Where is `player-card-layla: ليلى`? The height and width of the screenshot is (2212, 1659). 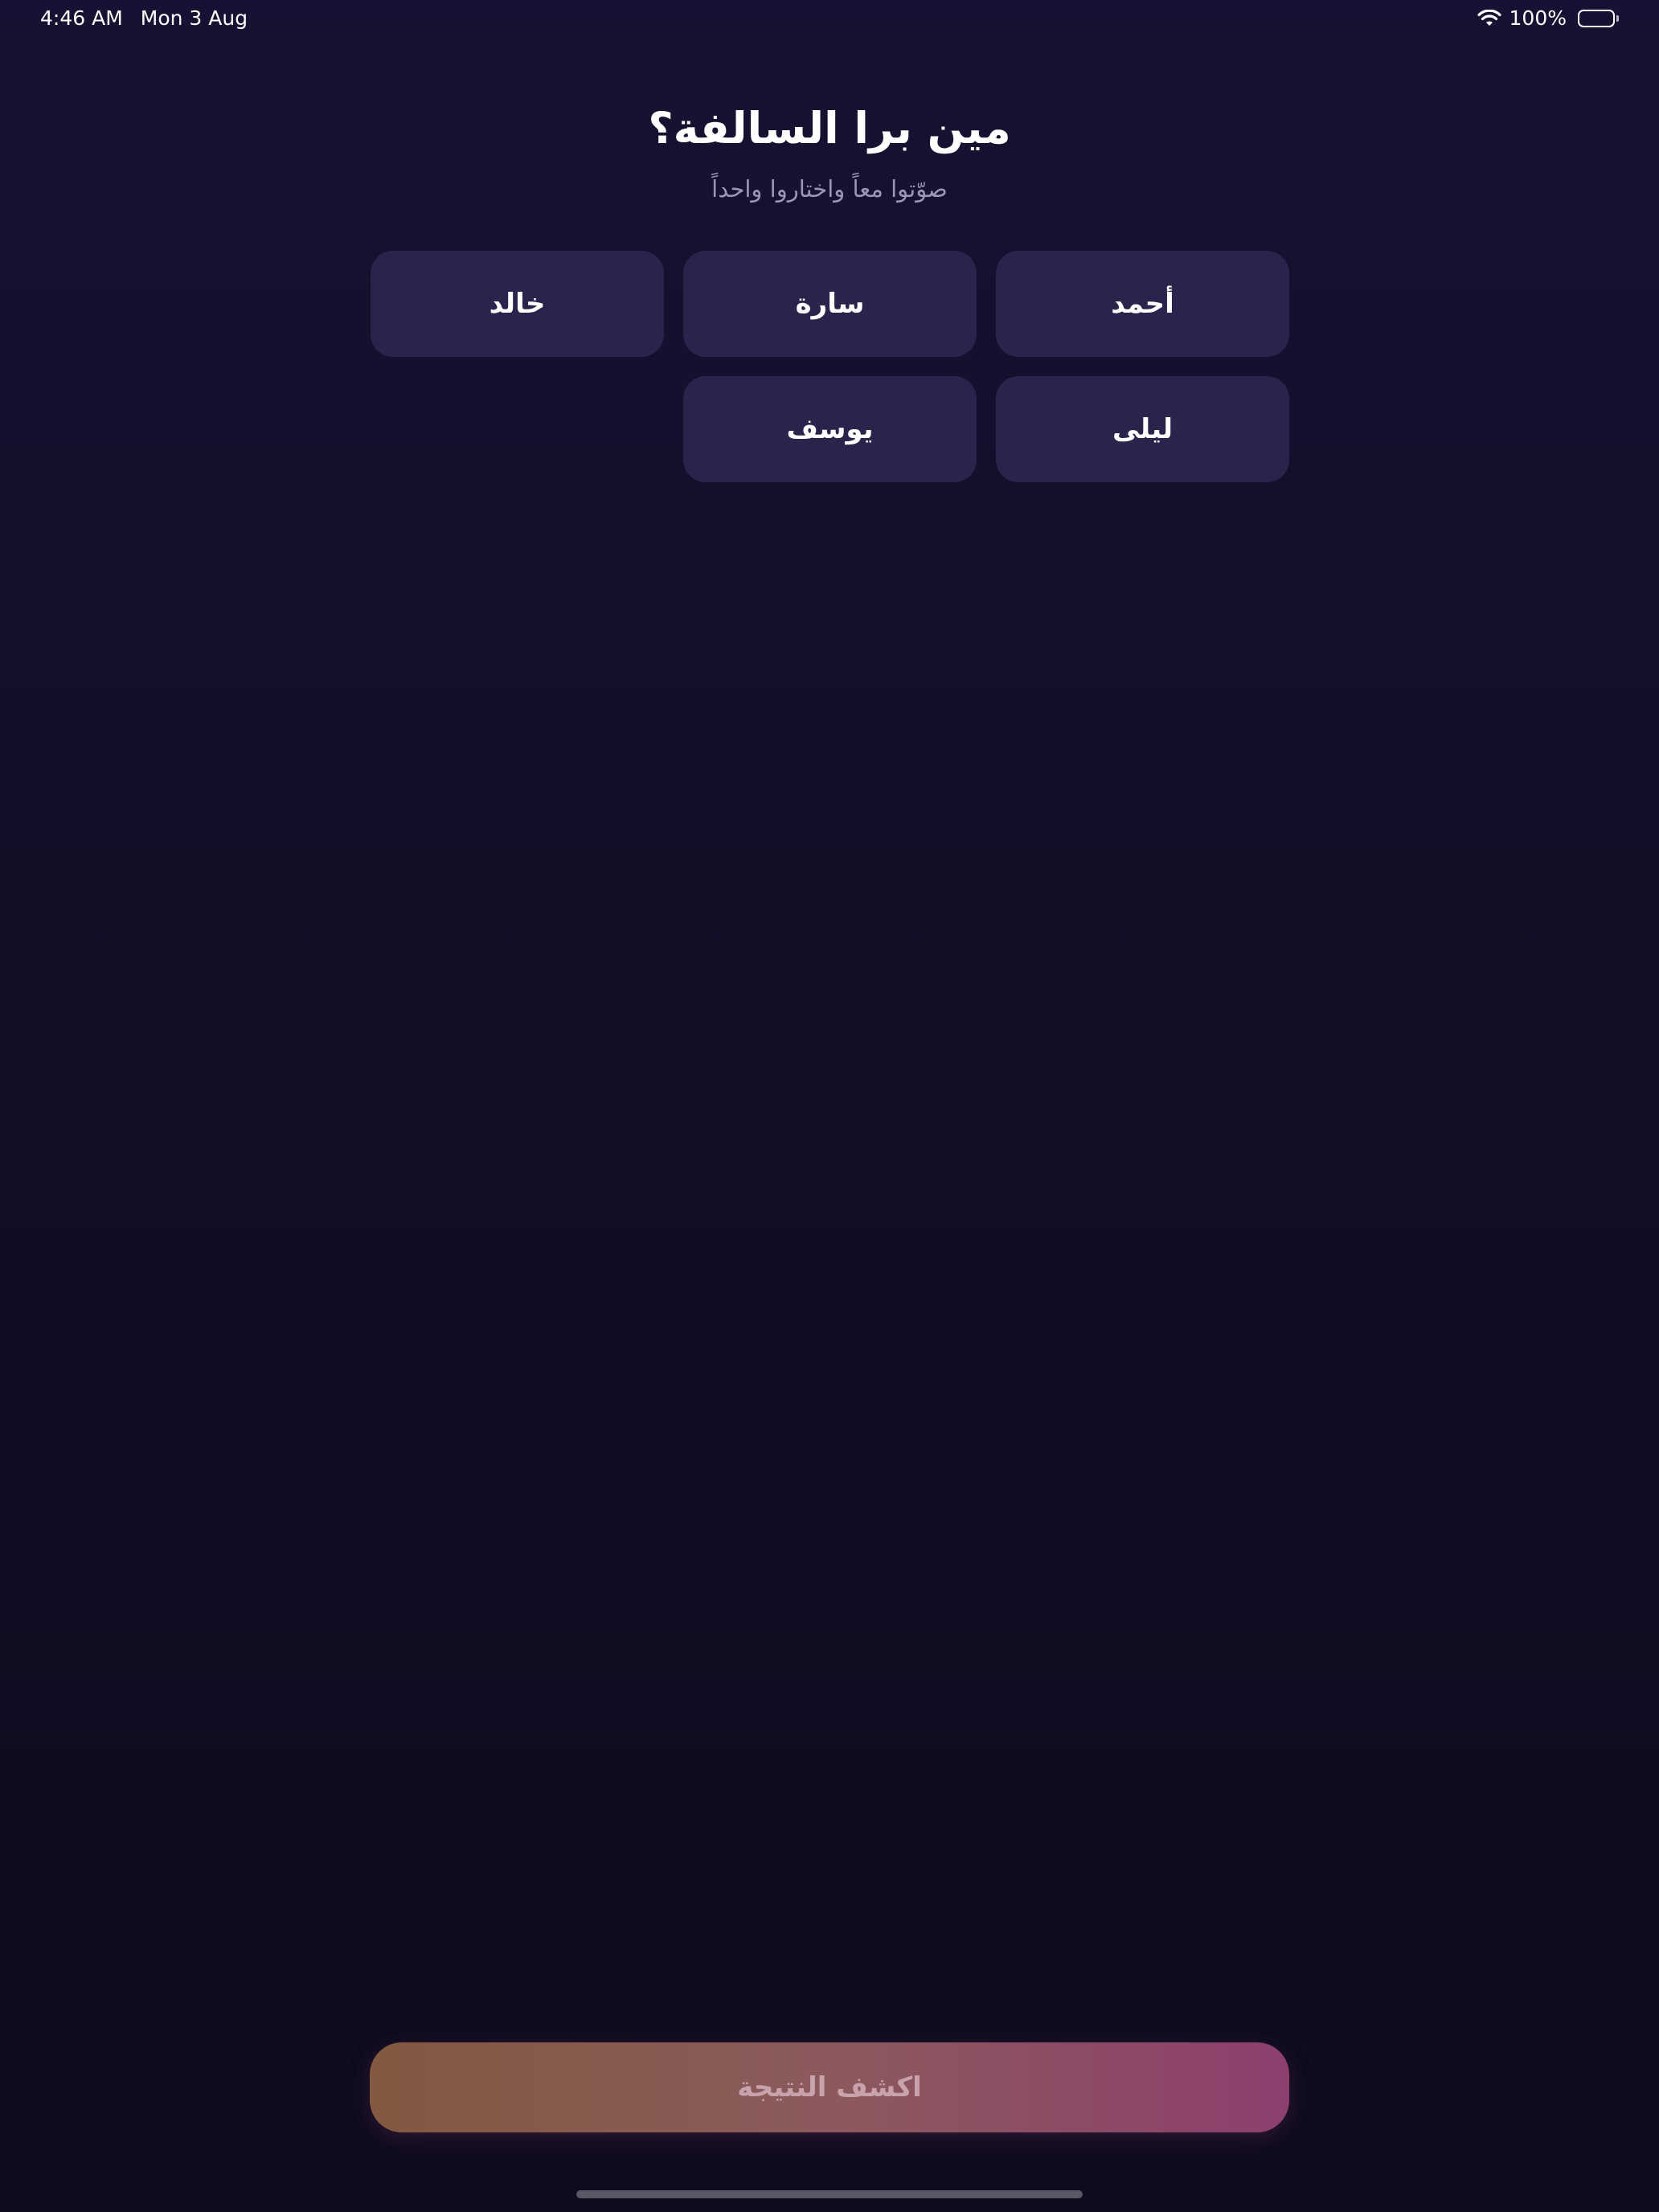
player-card-layla: ليلى is located at coordinates (1142, 429).